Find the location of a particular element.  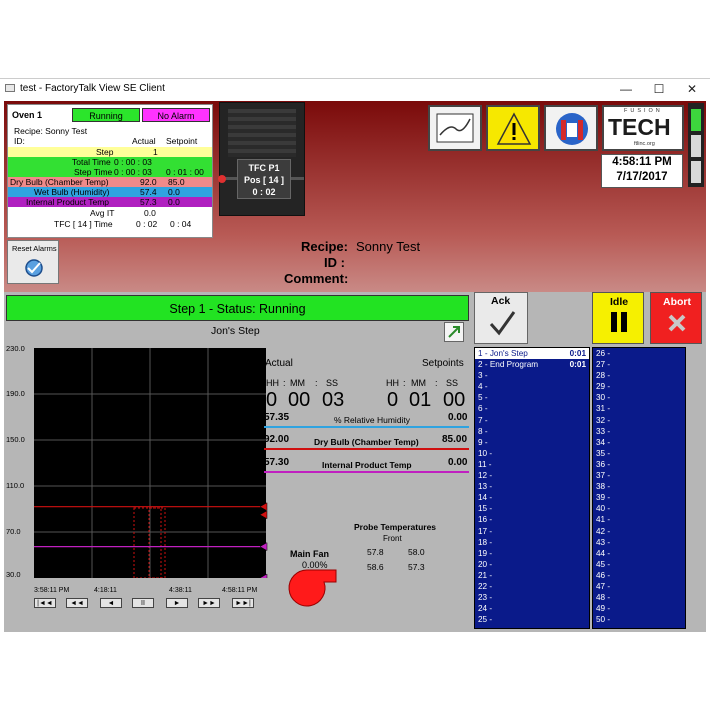

step-list-item: 37 - is located at coordinates (639, 475).